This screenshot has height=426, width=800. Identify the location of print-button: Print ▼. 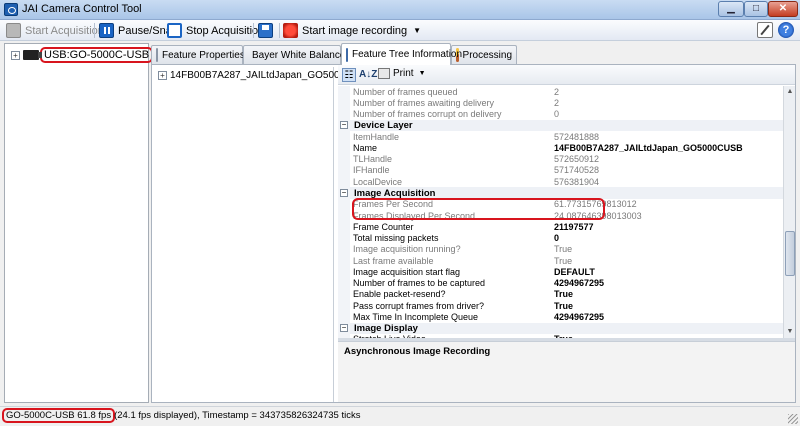
(402, 73).